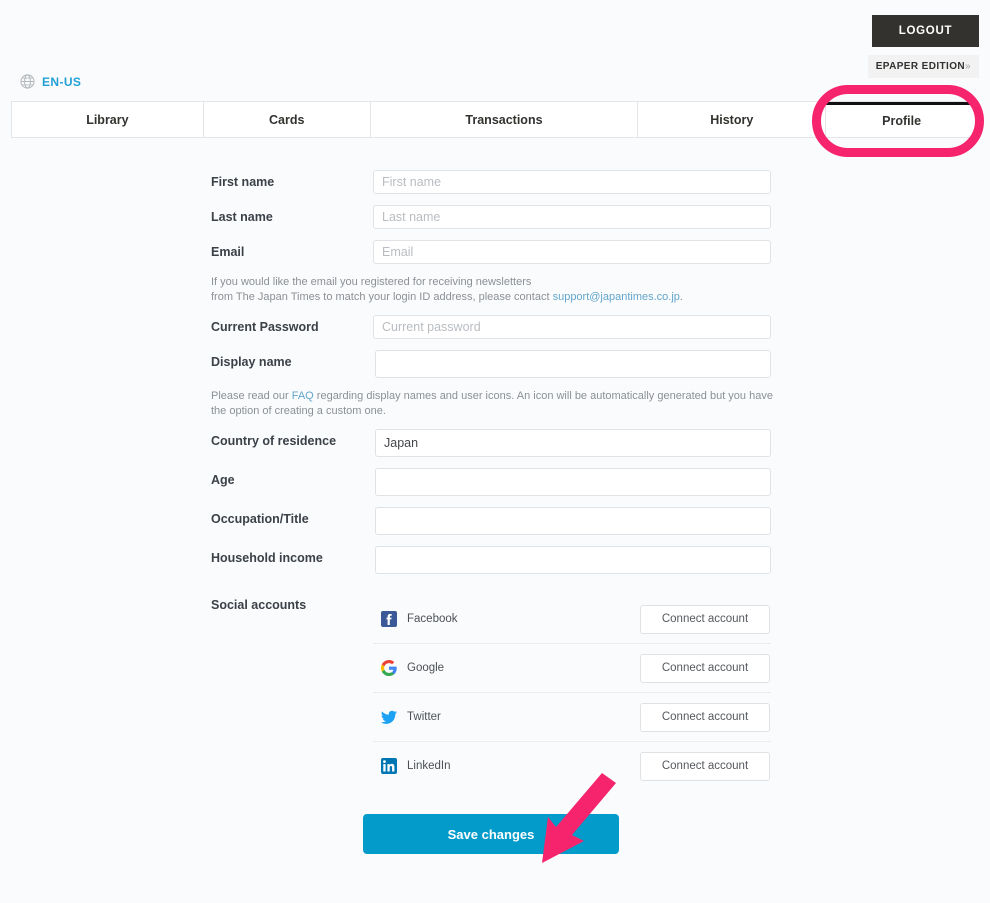  What do you see at coordinates (389, 619) in the screenshot?
I see `facebook-icon` at bounding box center [389, 619].